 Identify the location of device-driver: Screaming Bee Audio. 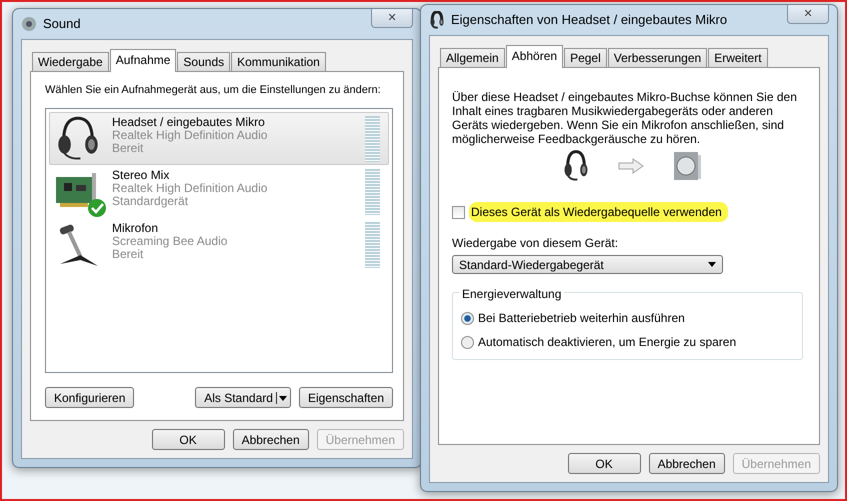
(170, 241).